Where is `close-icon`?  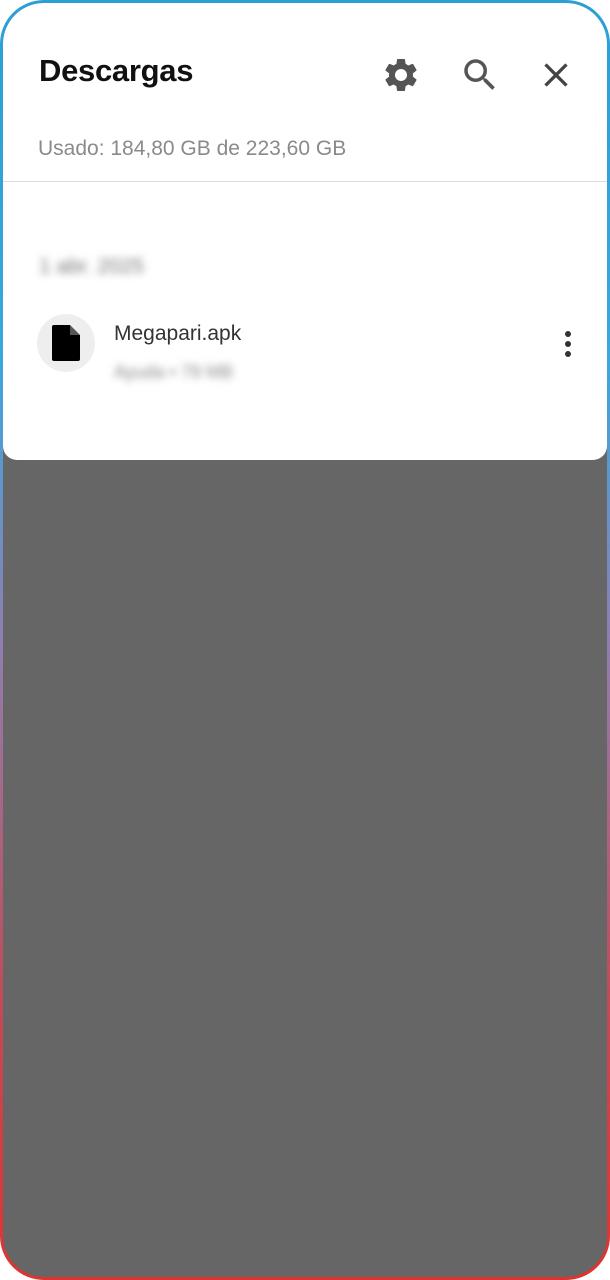 close-icon is located at coordinates (556, 75).